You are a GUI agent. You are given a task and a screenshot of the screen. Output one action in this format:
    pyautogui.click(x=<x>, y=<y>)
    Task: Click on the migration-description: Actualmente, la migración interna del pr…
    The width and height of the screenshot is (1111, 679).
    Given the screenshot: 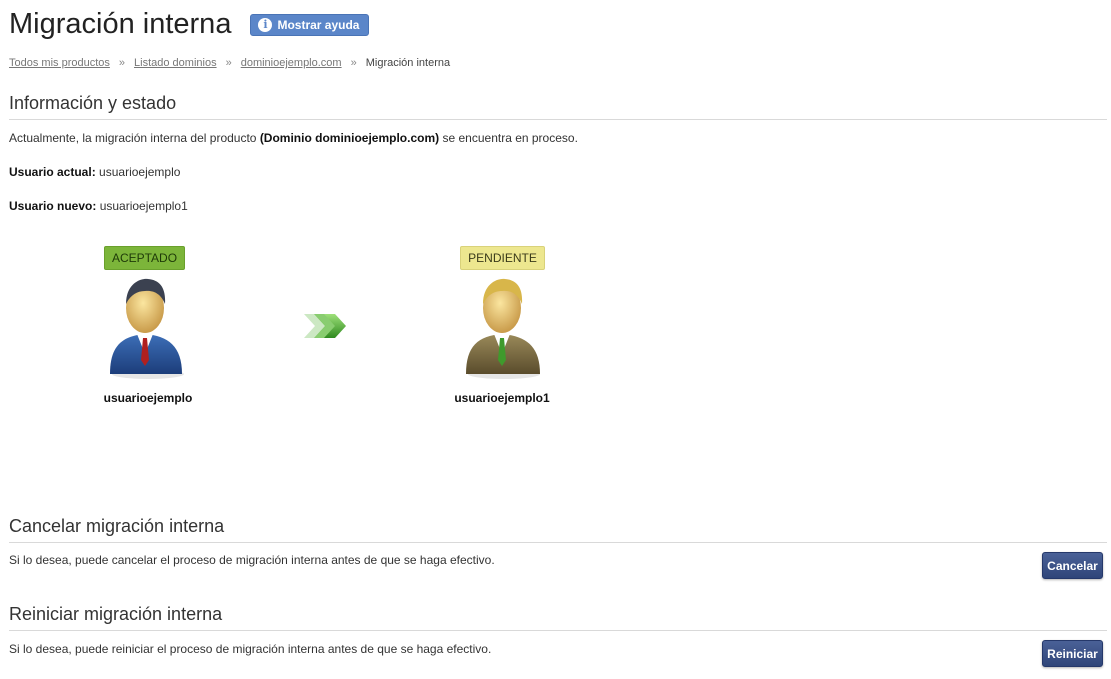 What is the action you would take?
    pyautogui.click(x=293, y=138)
    